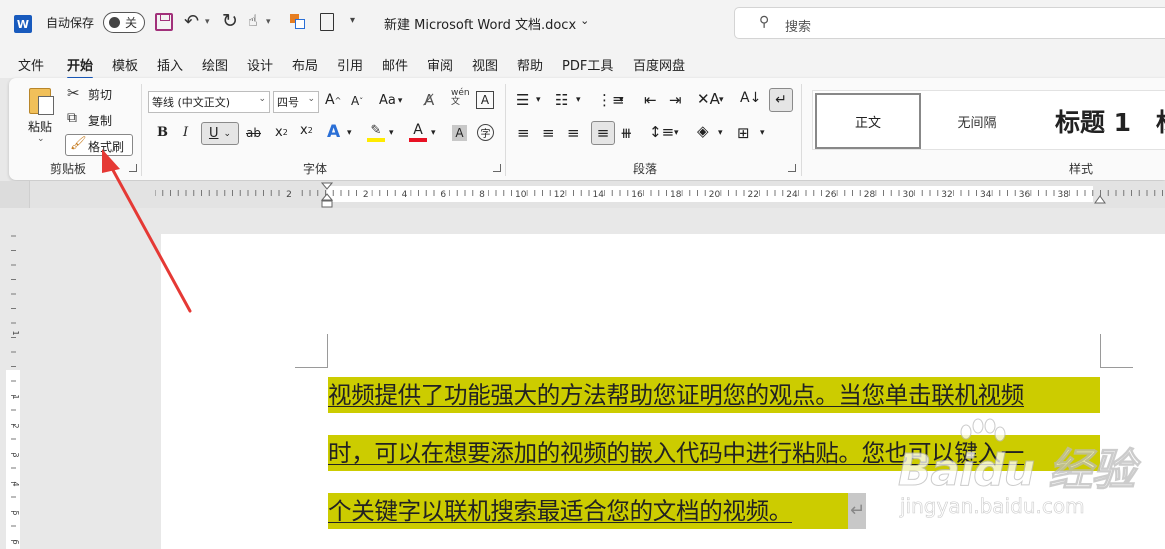 The width and height of the screenshot is (1165, 549). Describe the element at coordinates (327, 22) in the screenshot. I see `new-document-icon` at that location.